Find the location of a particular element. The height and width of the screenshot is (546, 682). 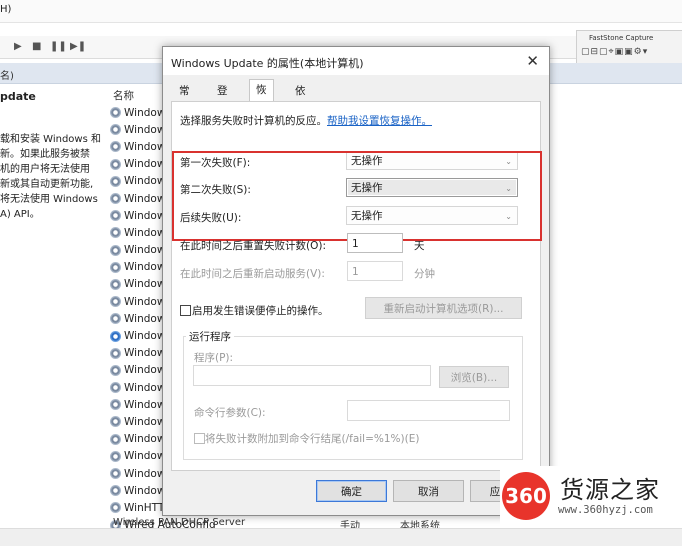

logo-text: 360 is located at coordinates (526, 496).